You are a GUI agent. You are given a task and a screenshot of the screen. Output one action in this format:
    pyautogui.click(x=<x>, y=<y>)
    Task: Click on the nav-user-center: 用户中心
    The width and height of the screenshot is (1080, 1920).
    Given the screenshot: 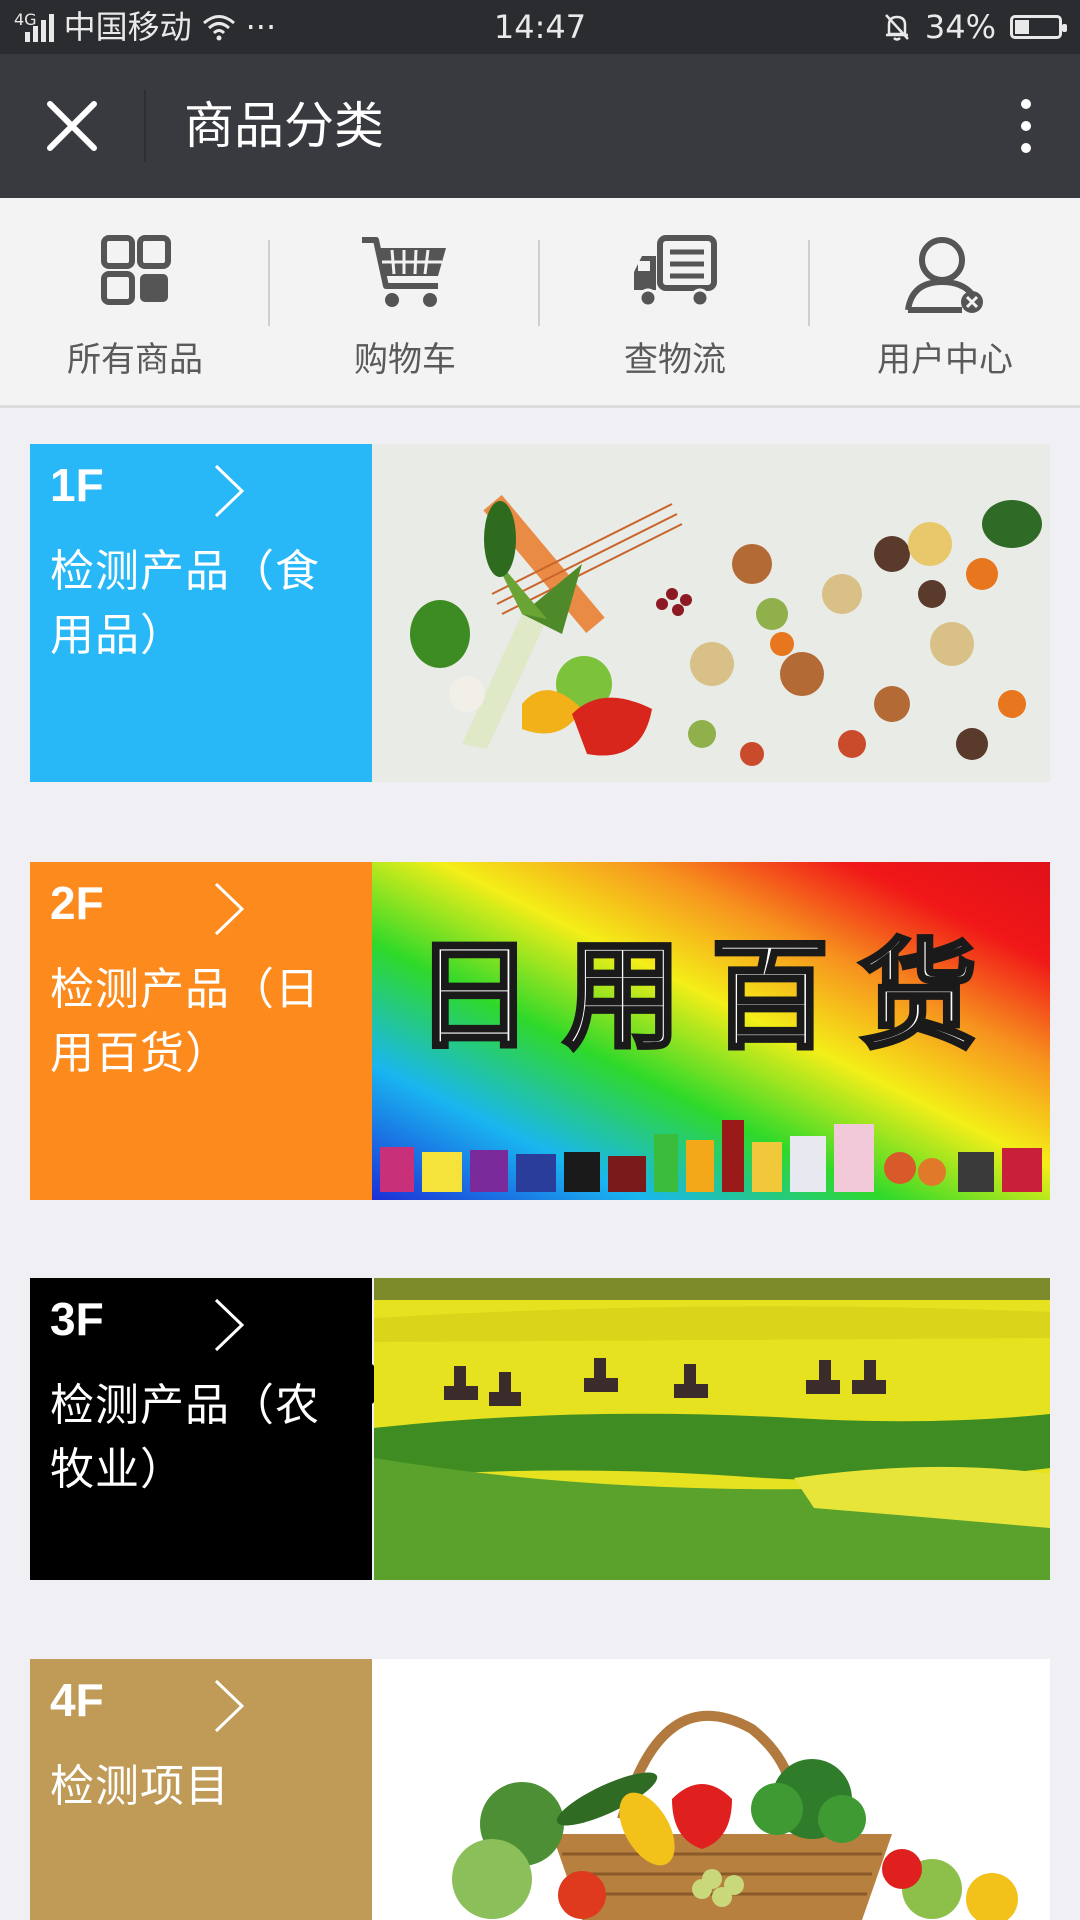 What is the action you would take?
    pyautogui.click(x=945, y=301)
    